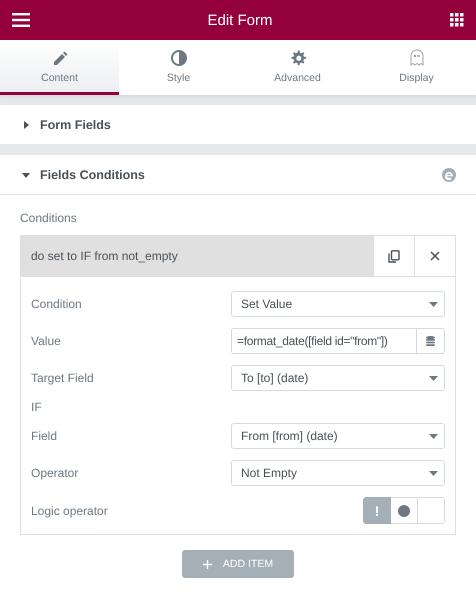 This screenshot has height=592, width=476. I want to click on field-label: Operator, so click(54, 473).